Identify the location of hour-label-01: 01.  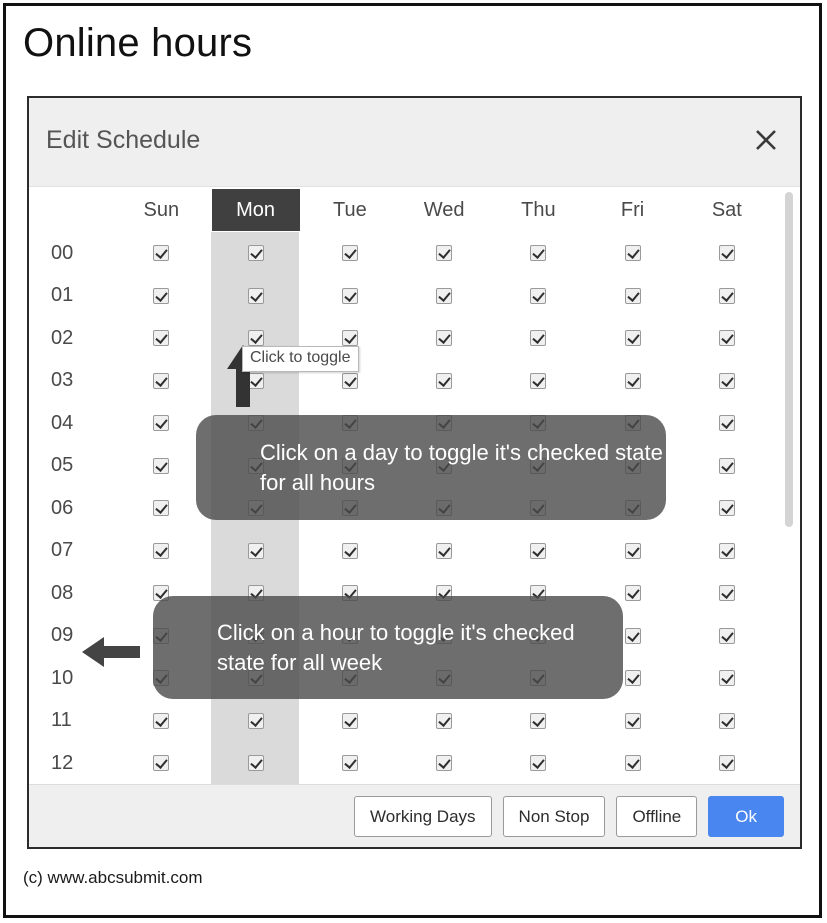
(71, 296).